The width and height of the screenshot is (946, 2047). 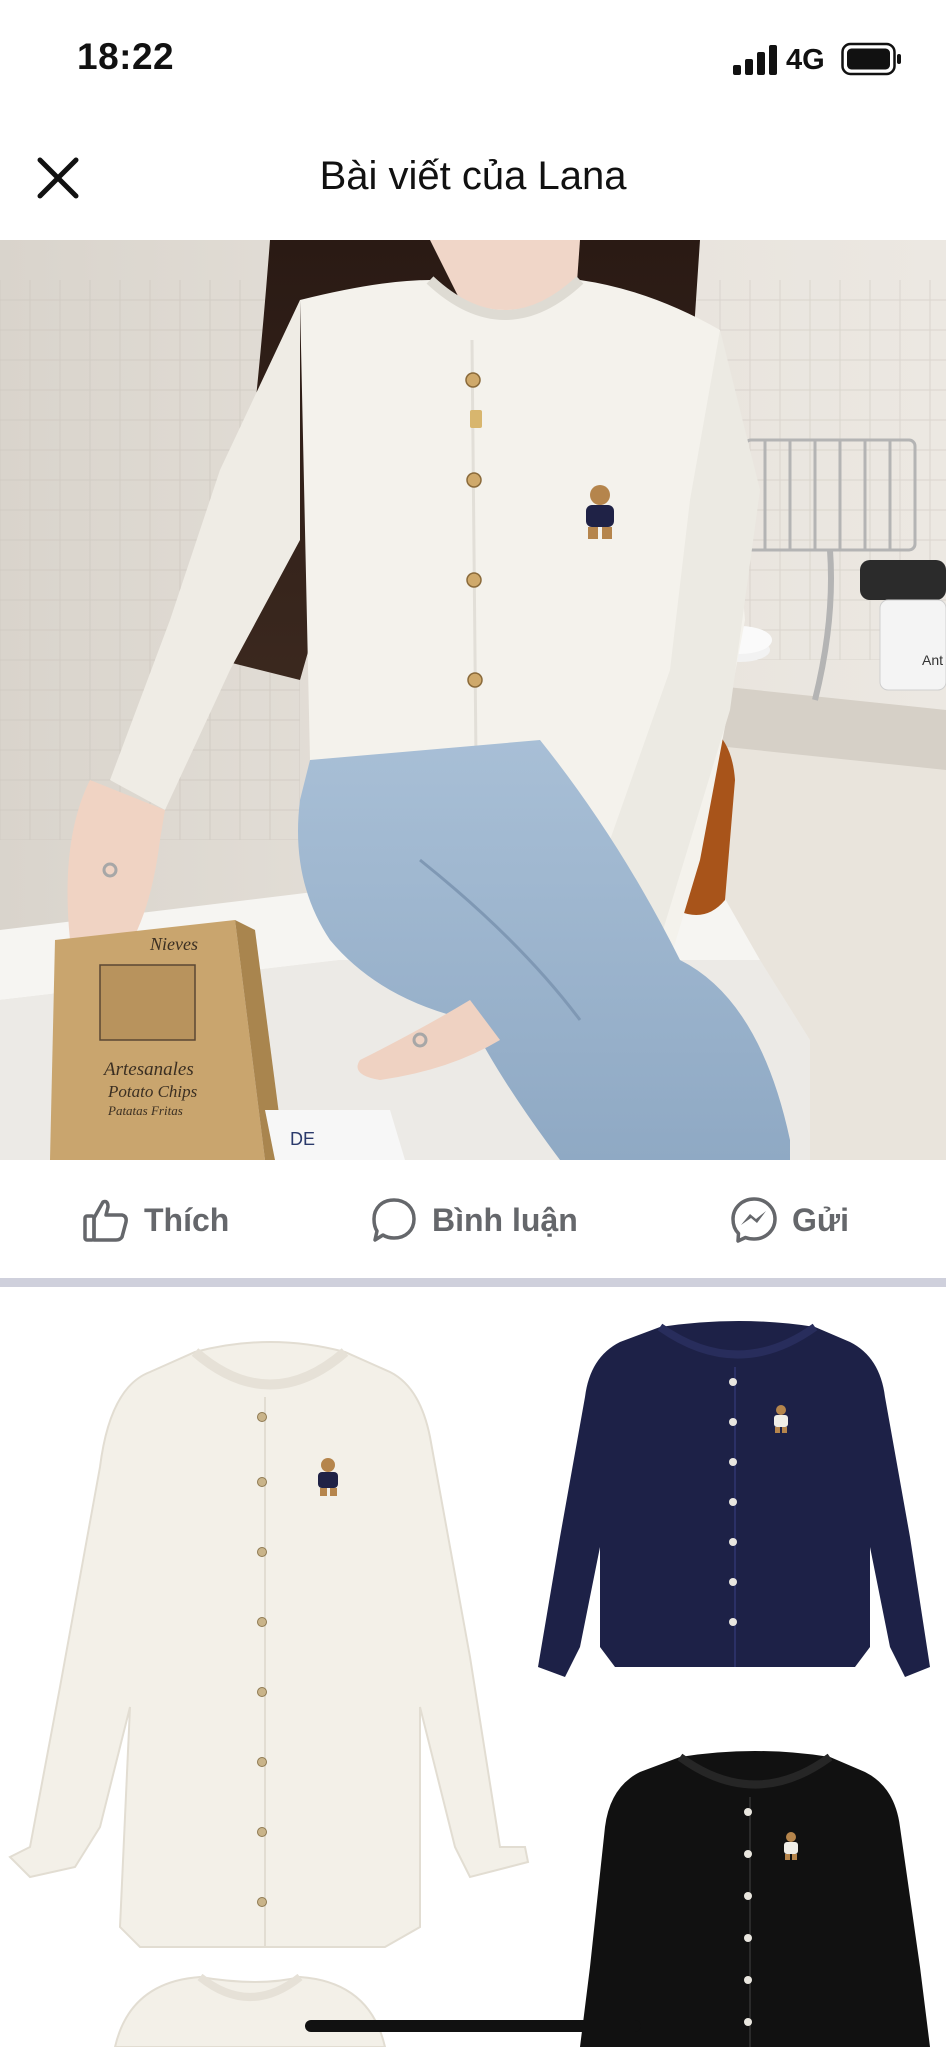 I want to click on box-text: DE, so click(x=302, y=1139).